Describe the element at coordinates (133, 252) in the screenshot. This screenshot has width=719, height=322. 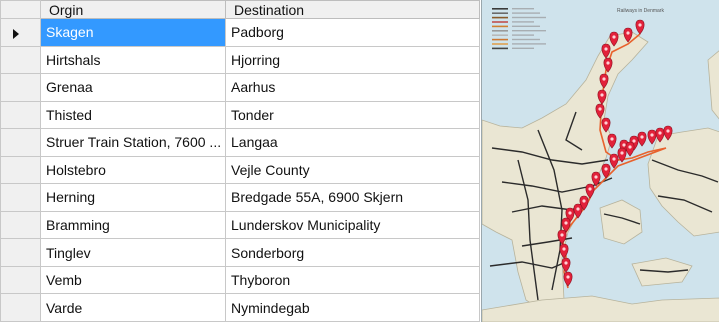
I see `origin-cell: Tinglev` at that location.